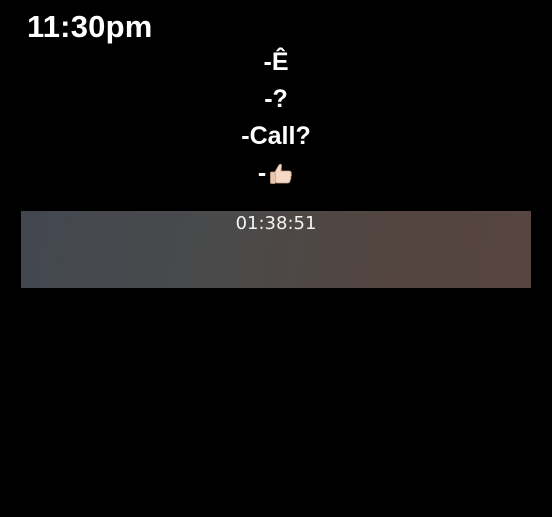 The image size is (552, 517). I want to click on call-banner: 01:38:51, so click(276, 249).